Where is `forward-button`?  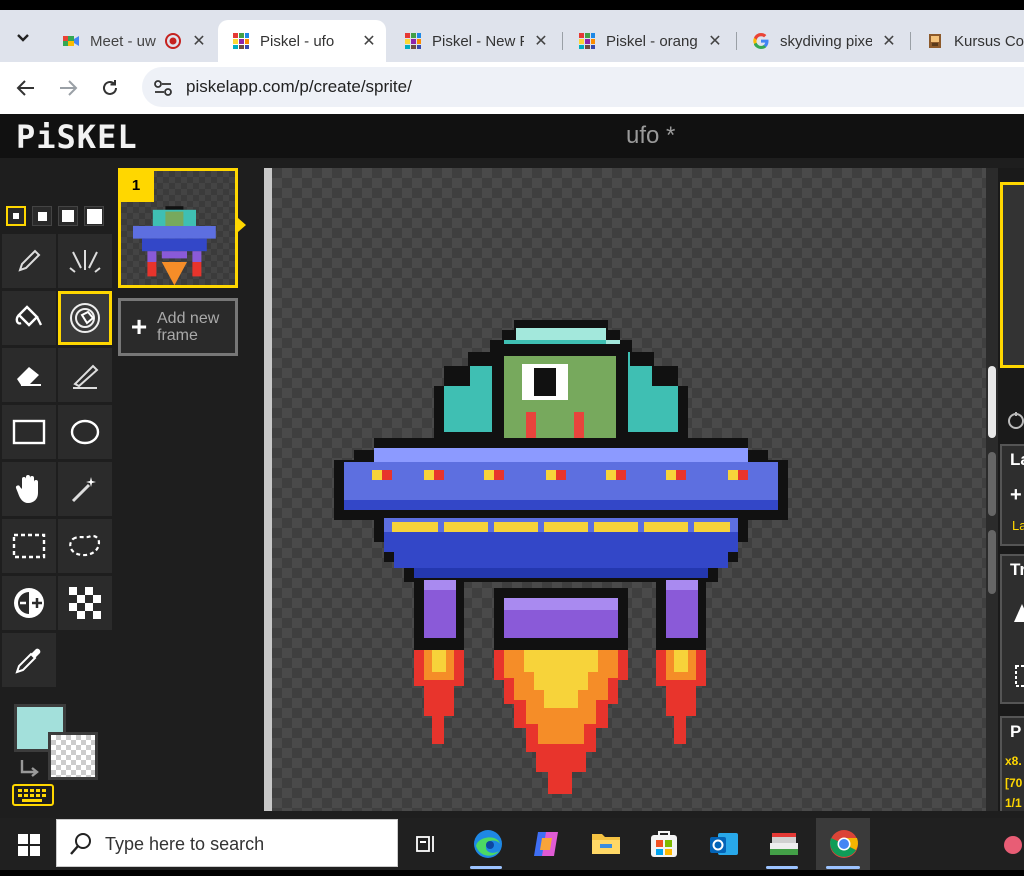 forward-button is located at coordinates (68, 88).